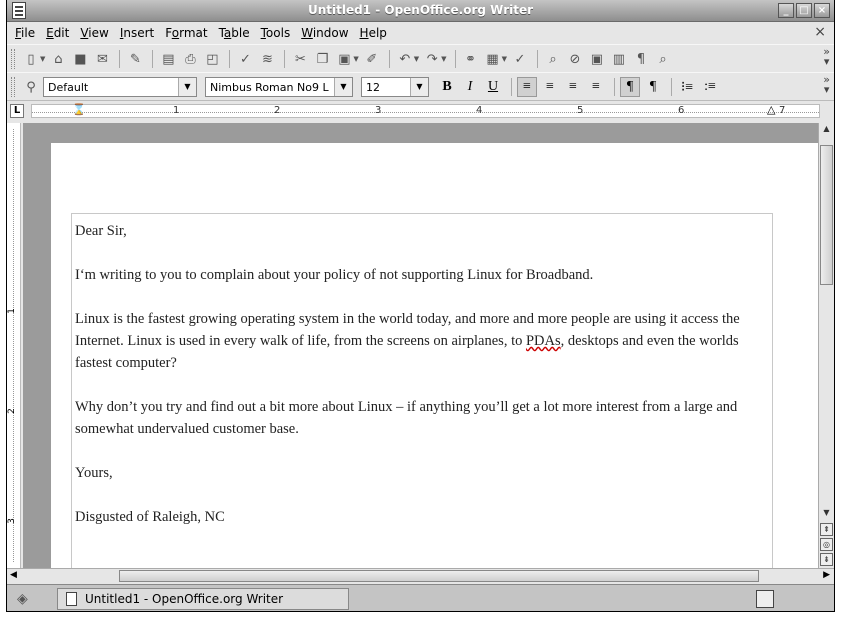 This screenshot has height=621, width=862. I want to click on menu-window: Window, so click(326, 33).